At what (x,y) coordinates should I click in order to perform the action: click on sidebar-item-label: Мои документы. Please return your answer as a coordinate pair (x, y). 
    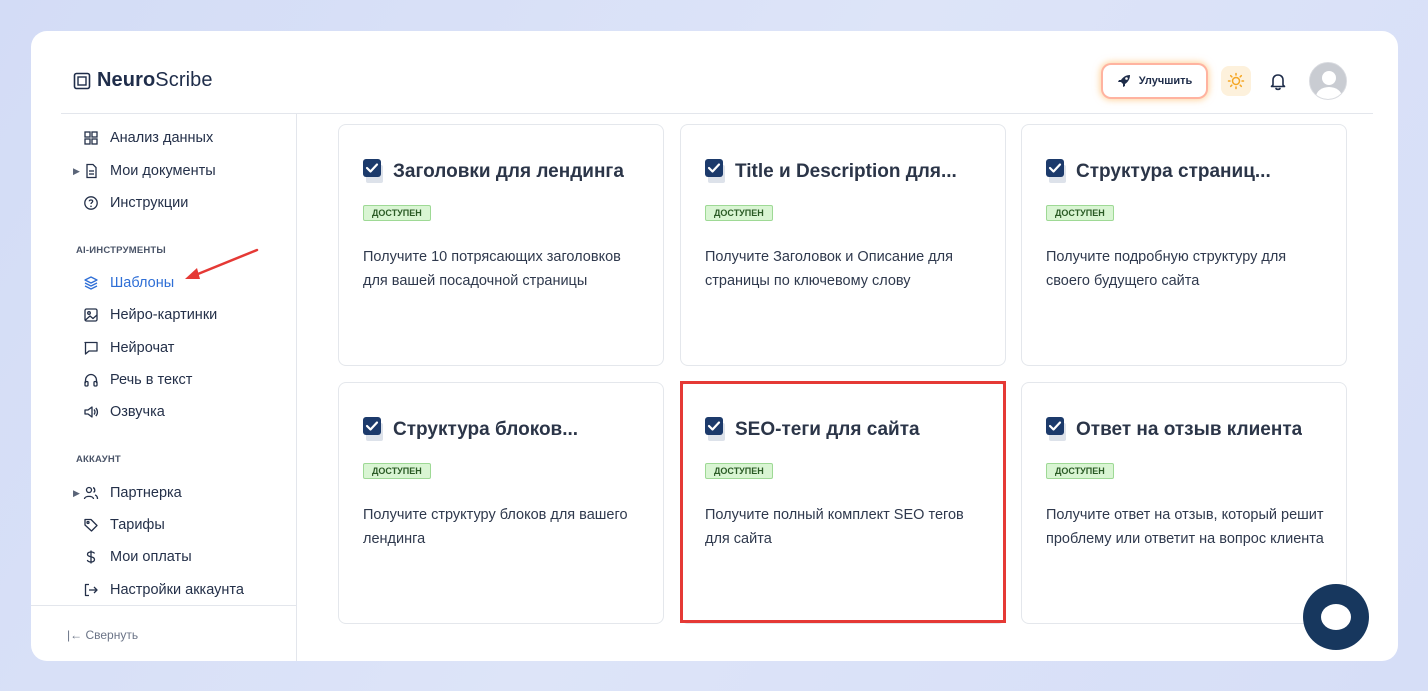
    Looking at the image, I should click on (163, 171).